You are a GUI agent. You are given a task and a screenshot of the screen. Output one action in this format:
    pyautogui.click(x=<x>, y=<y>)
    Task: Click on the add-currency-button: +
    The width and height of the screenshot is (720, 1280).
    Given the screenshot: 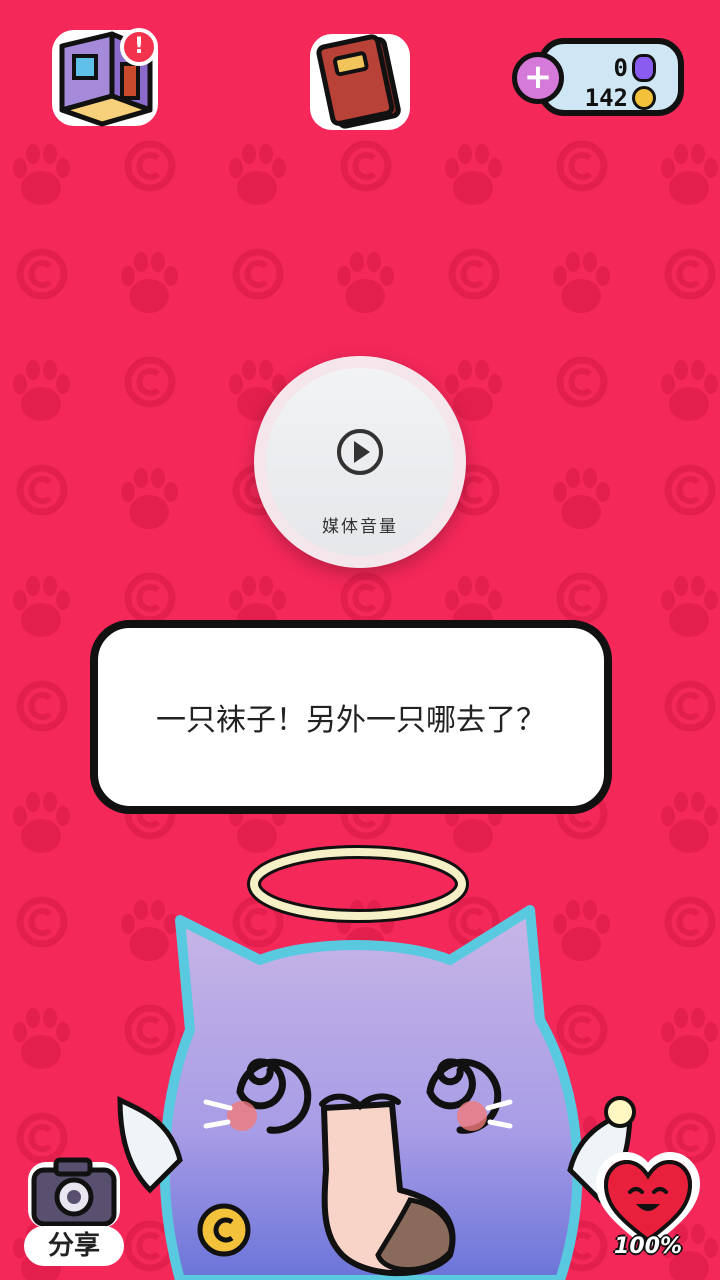 What is the action you would take?
    pyautogui.click(x=538, y=78)
    